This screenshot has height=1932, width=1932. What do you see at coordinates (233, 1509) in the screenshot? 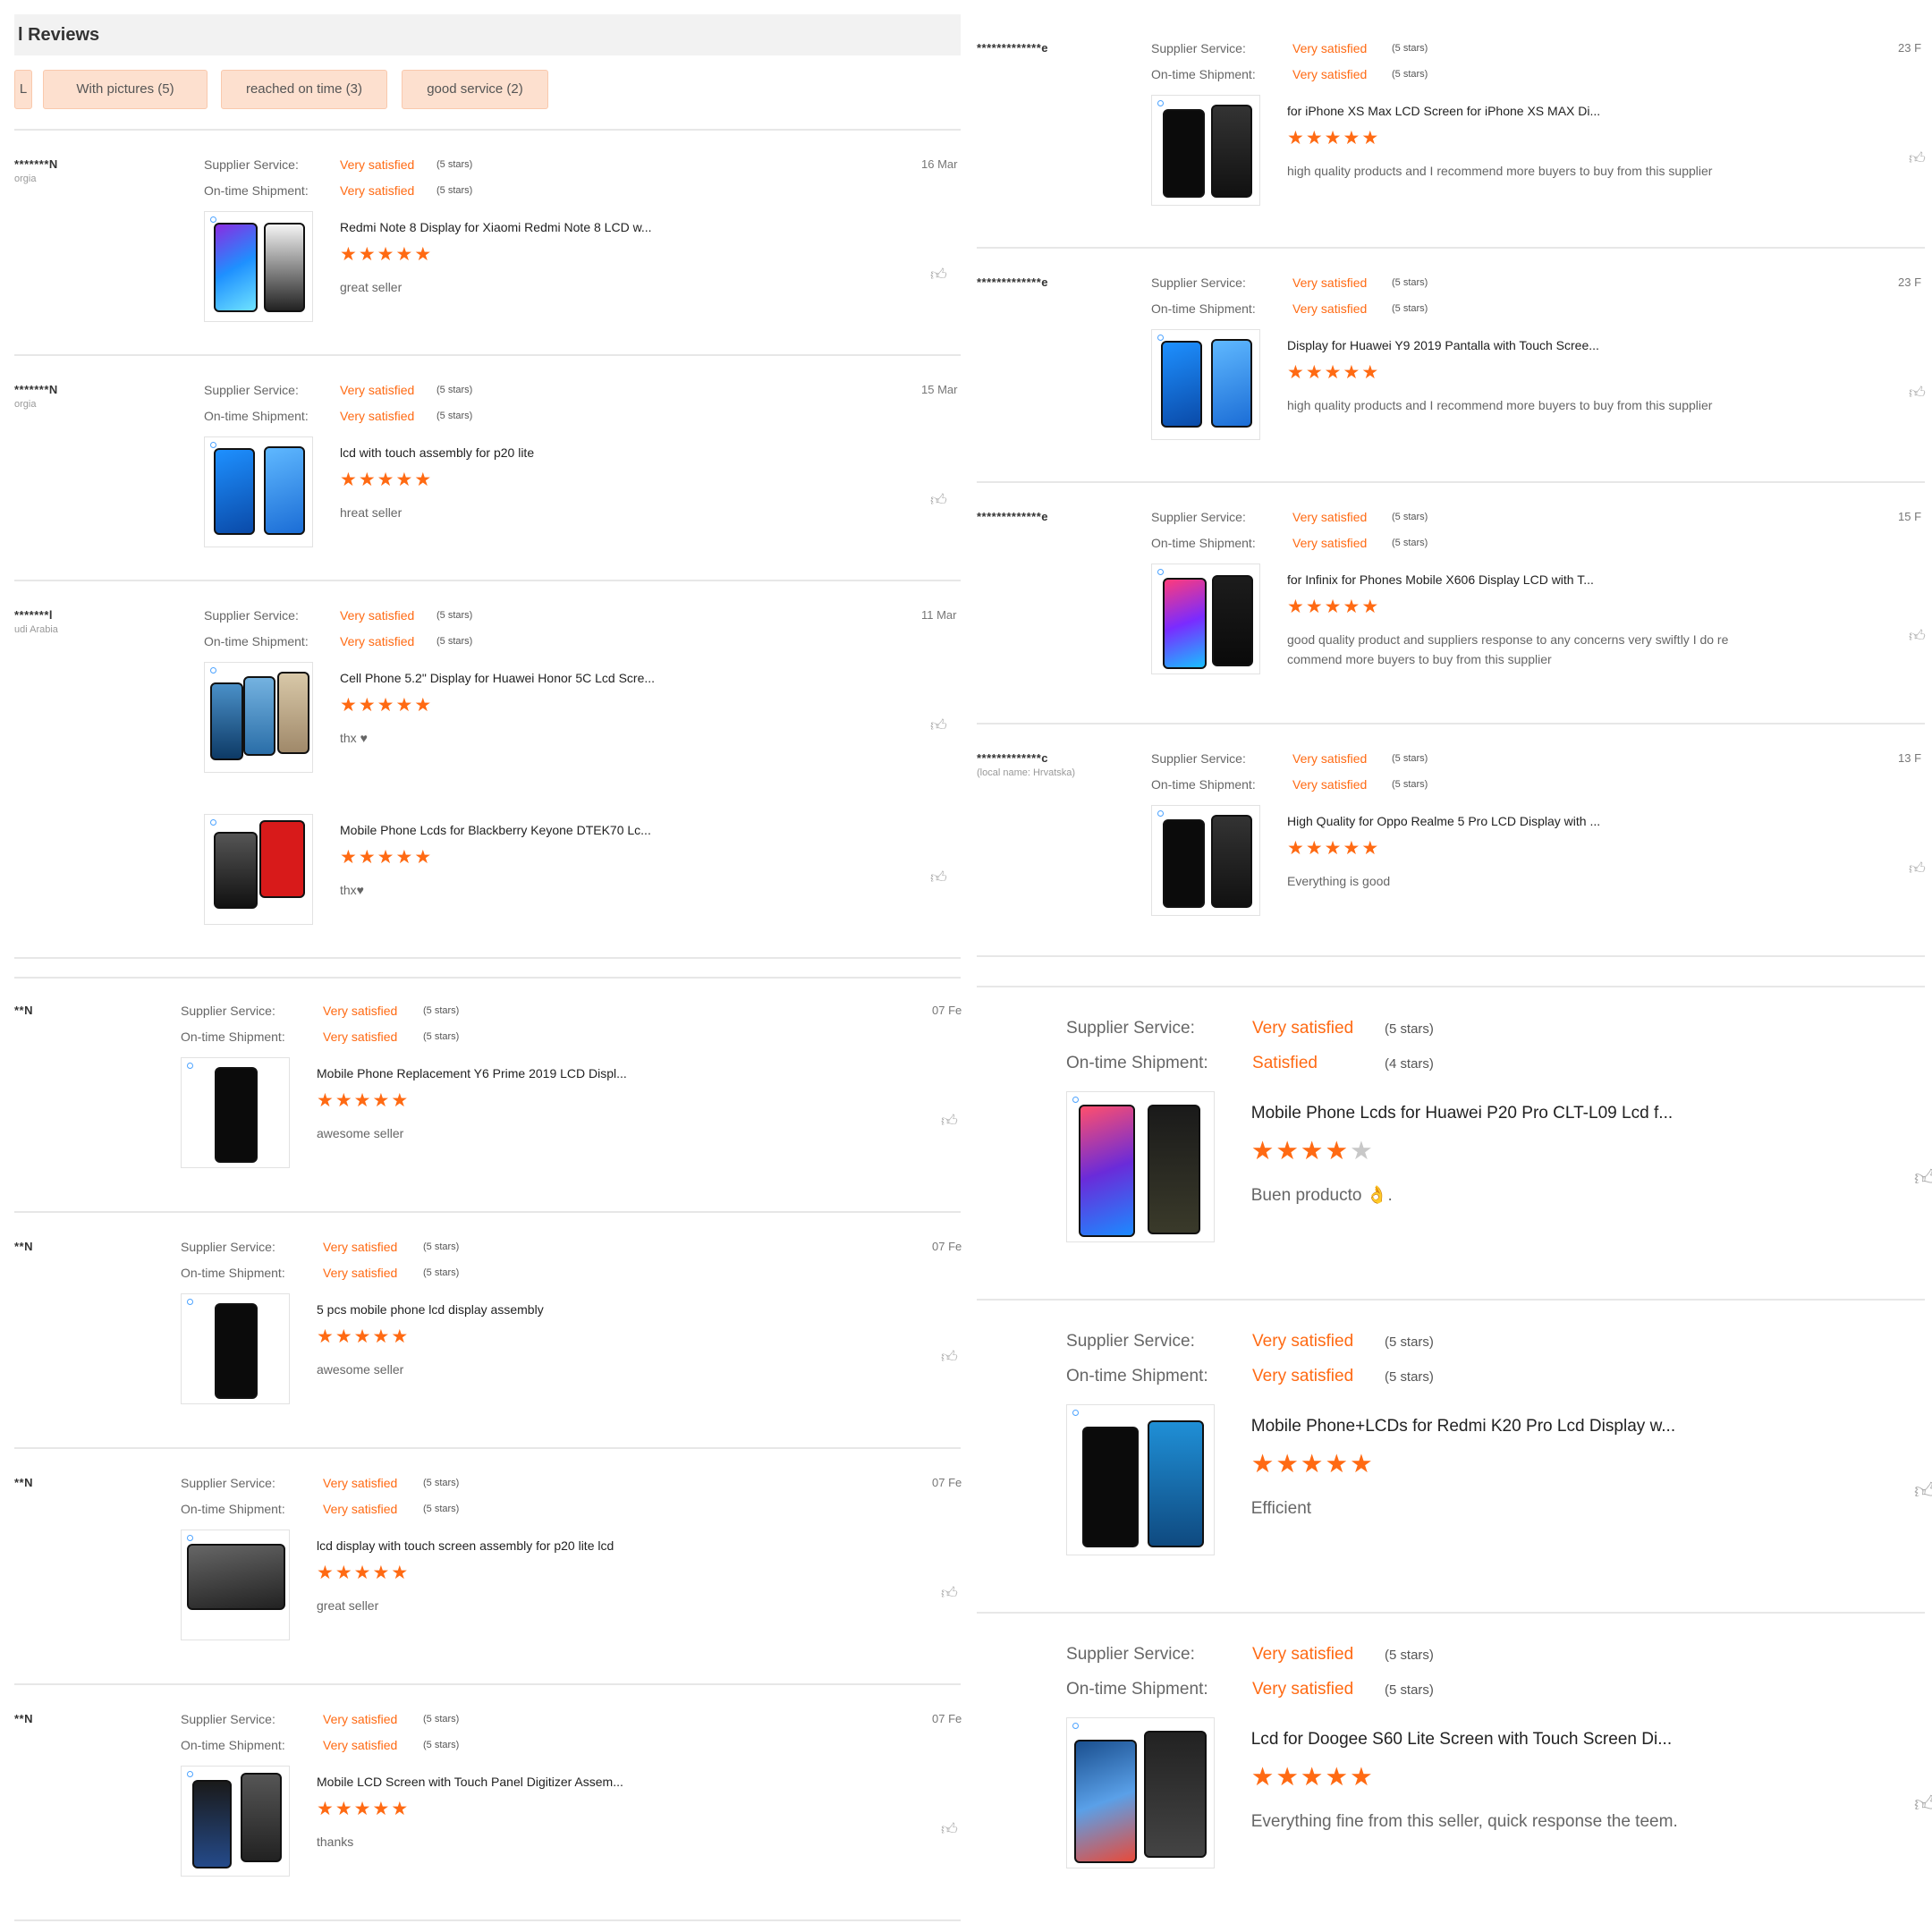
I see `ontime-shipment-label: On-time Shipment:` at bounding box center [233, 1509].